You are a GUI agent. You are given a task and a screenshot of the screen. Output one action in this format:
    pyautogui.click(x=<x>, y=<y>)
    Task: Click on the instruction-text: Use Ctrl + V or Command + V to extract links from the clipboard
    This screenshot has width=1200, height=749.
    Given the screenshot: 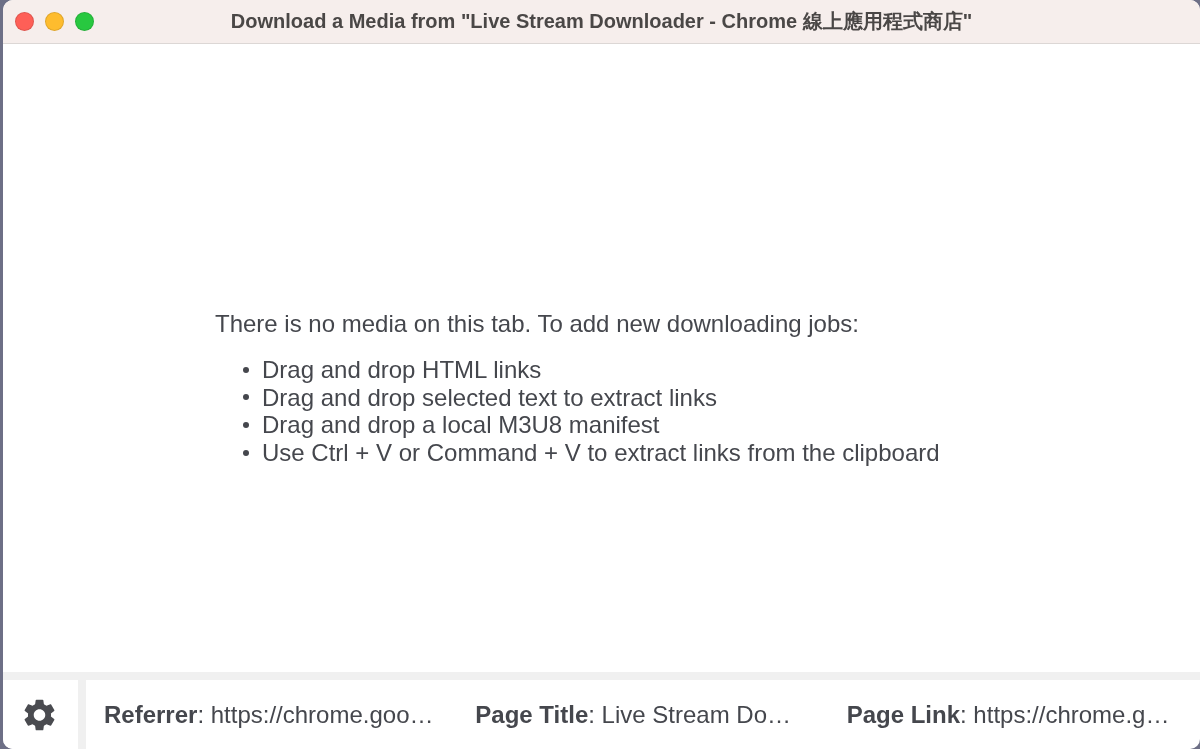 What is the action you would take?
    pyautogui.click(x=601, y=453)
    